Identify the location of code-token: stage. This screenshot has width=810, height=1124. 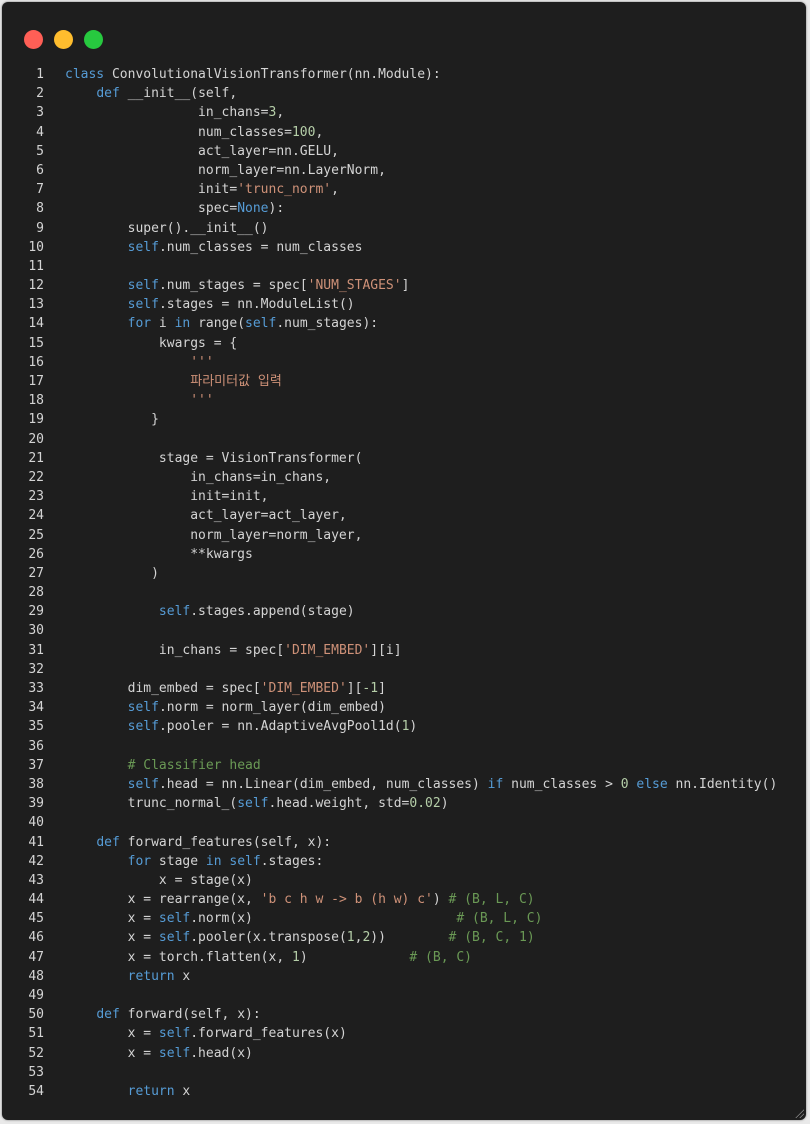
(178, 861).